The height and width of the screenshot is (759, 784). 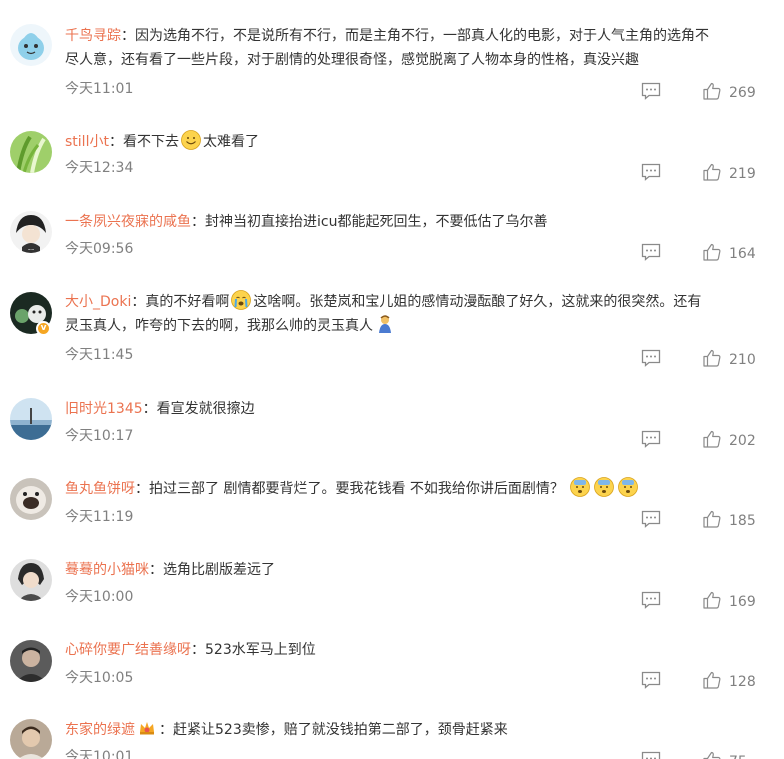 What do you see at coordinates (128, 222) in the screenshot?
I see `comment-author: 一条夙兴夜寐的咸鱼` at bounding box center [128, 222].